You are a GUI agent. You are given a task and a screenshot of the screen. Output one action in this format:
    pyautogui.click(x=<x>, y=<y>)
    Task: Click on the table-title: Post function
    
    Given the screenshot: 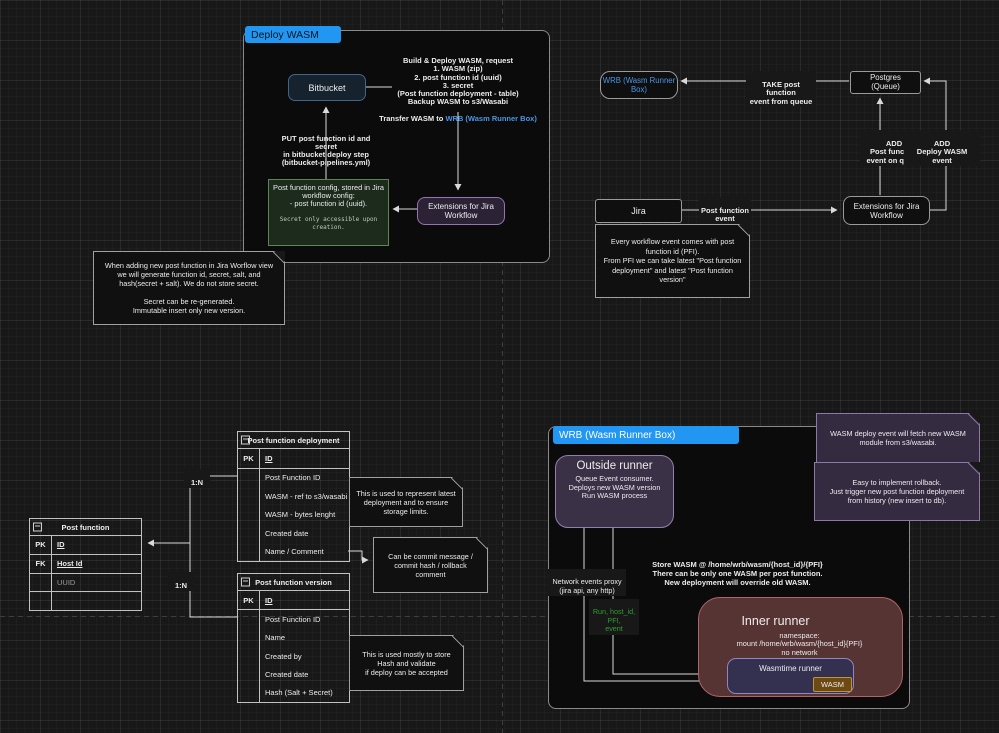 What is the action you would take?
    pyautogui.click(x=85, y=527)
    